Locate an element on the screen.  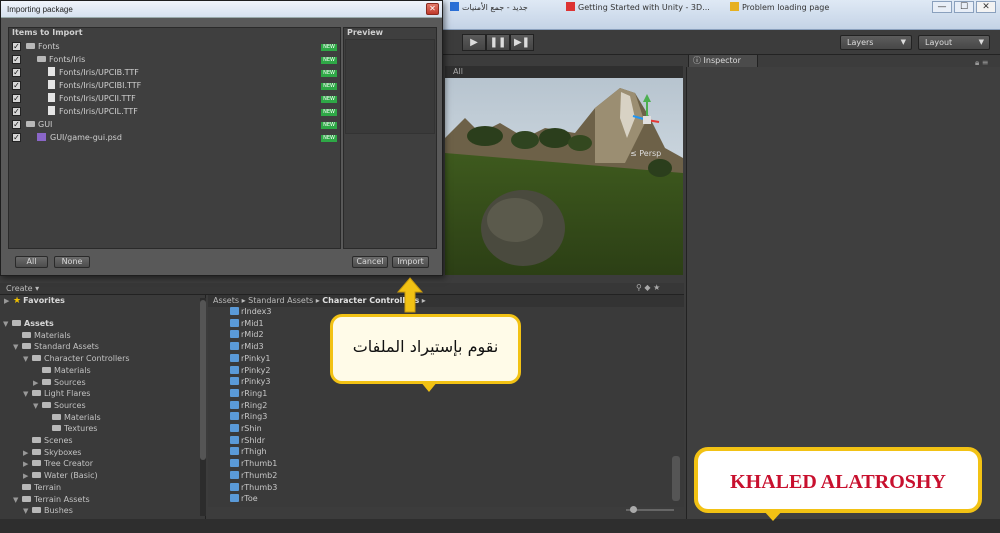
all-button: All is located at coordinates (31, 262).